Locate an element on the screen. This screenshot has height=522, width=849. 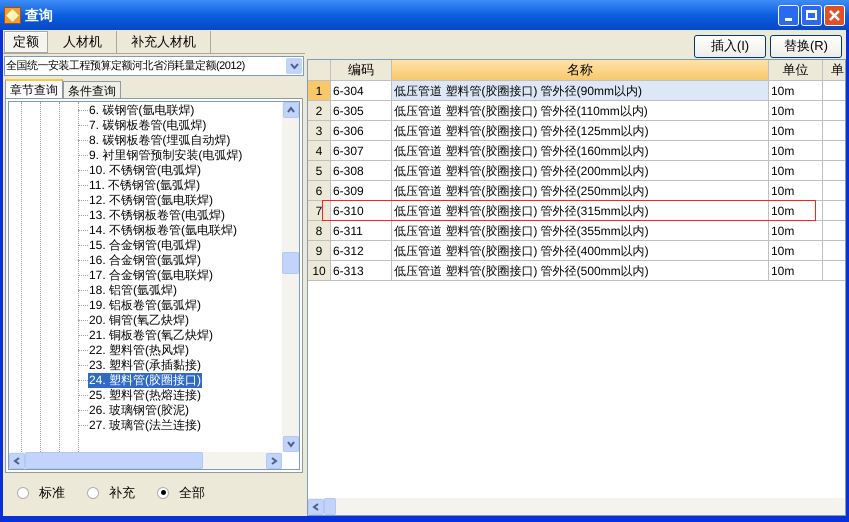
scroll-right-button is located at coordinates (274, 460).